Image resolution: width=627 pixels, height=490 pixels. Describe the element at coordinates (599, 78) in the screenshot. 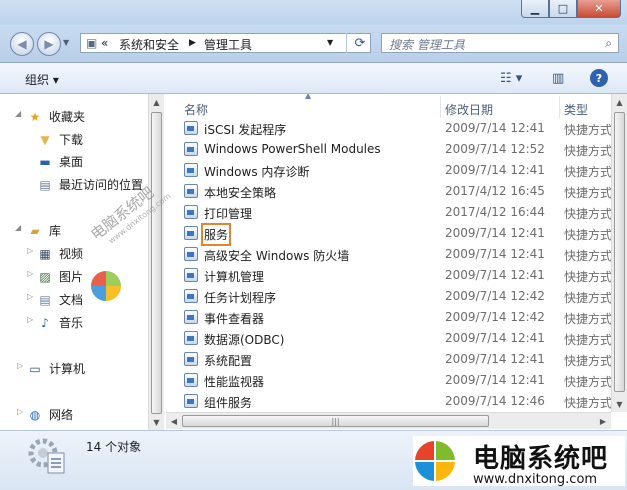

I see `help-icon: ?` at that location.